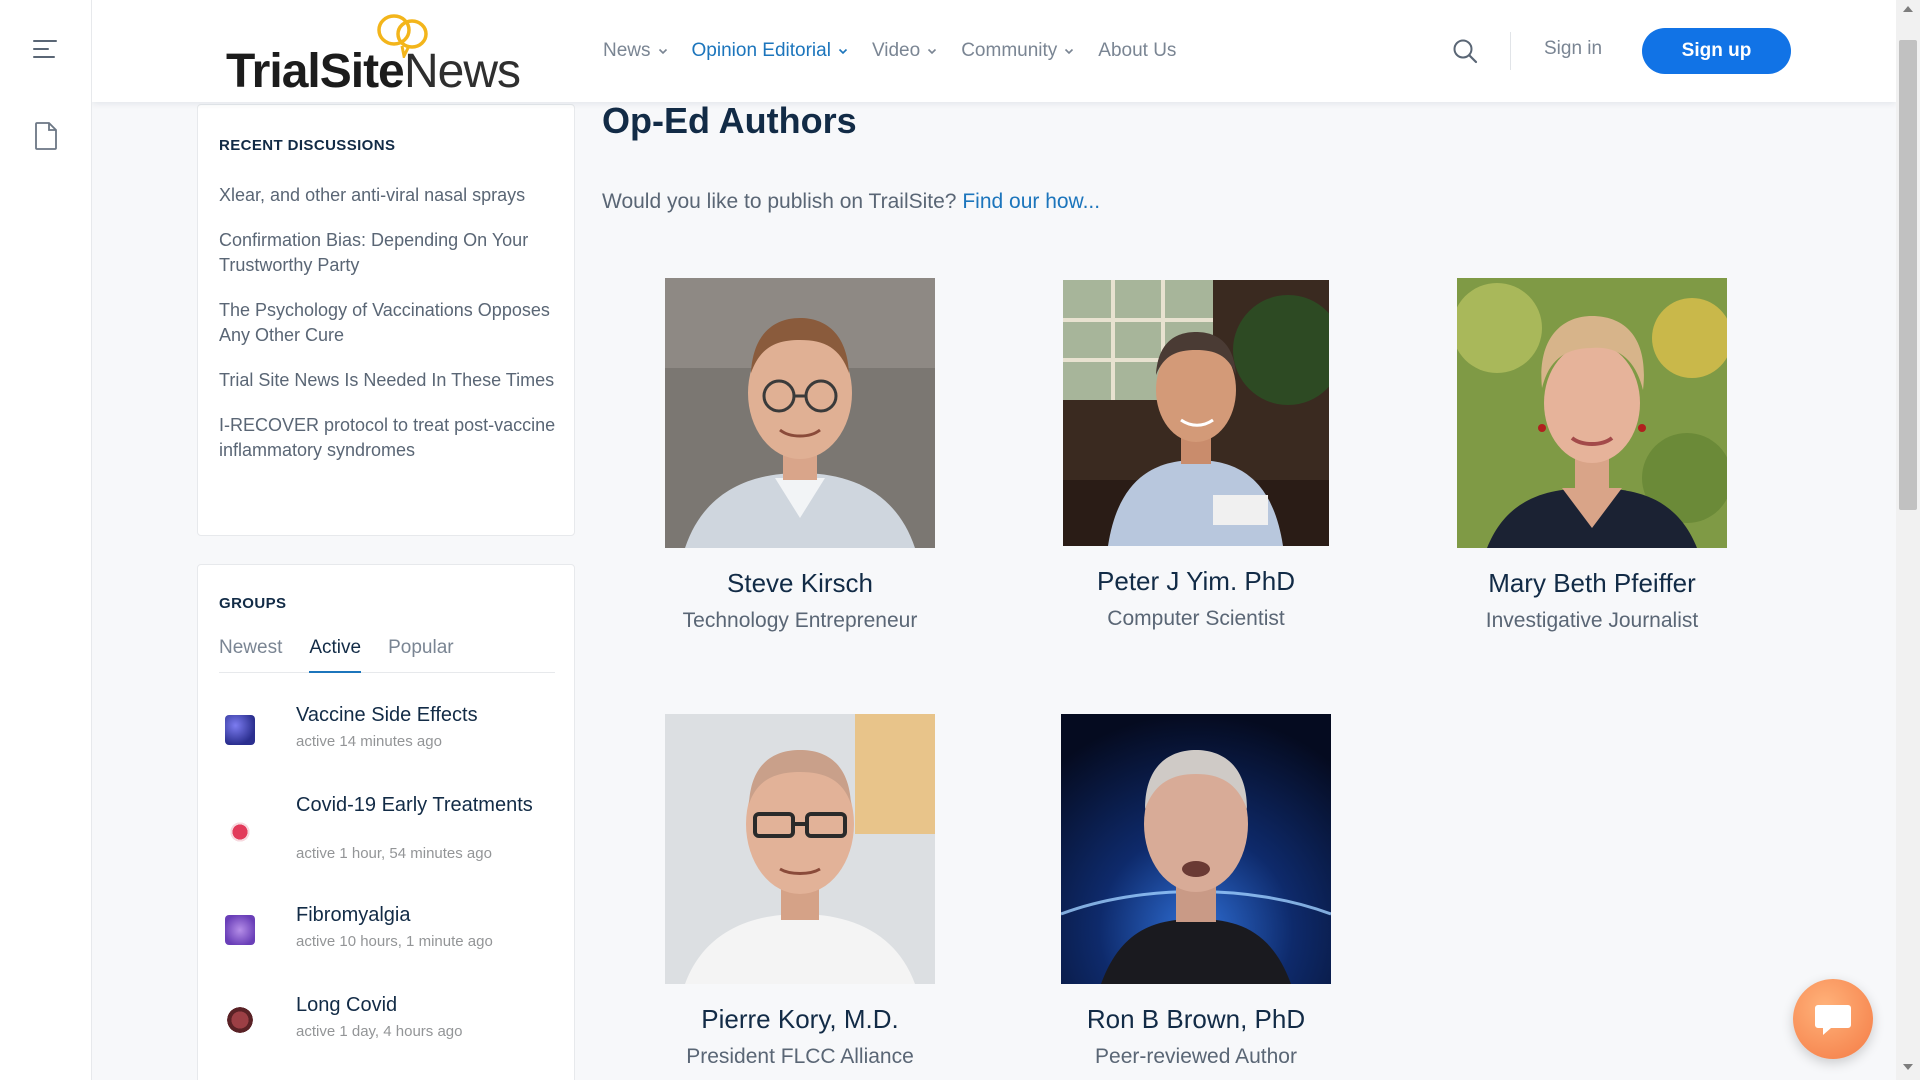 The width and height of the screenshot is (1920, 1080). Describe the element at coordinates (800, 583) in the screenshot. I see `author-name: Steve Kirsch` at that location.